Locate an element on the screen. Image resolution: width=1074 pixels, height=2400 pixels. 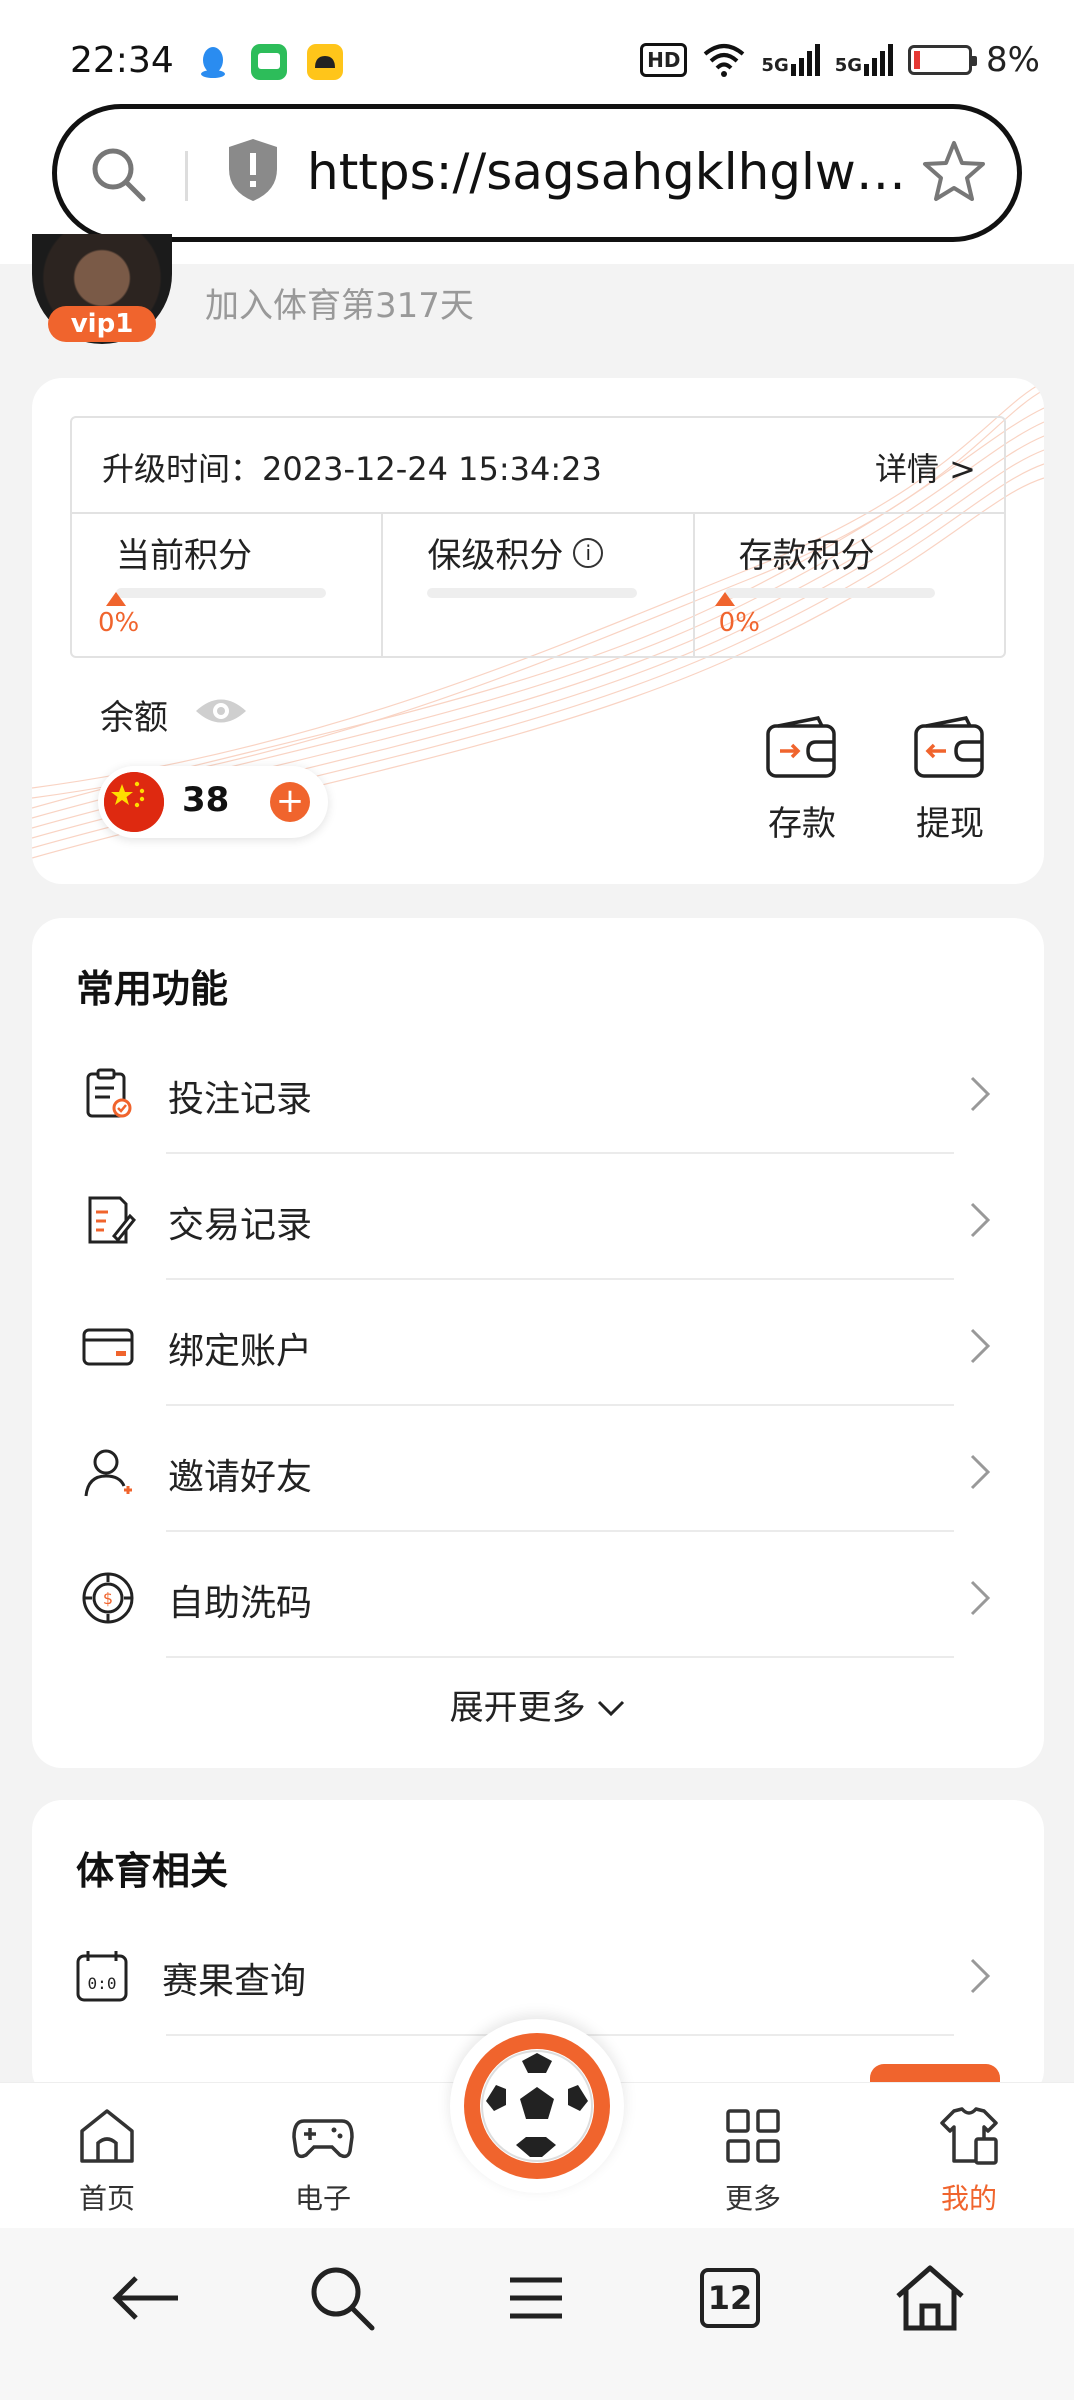
chip-icon: $ is located at coordinates (108, 1598).